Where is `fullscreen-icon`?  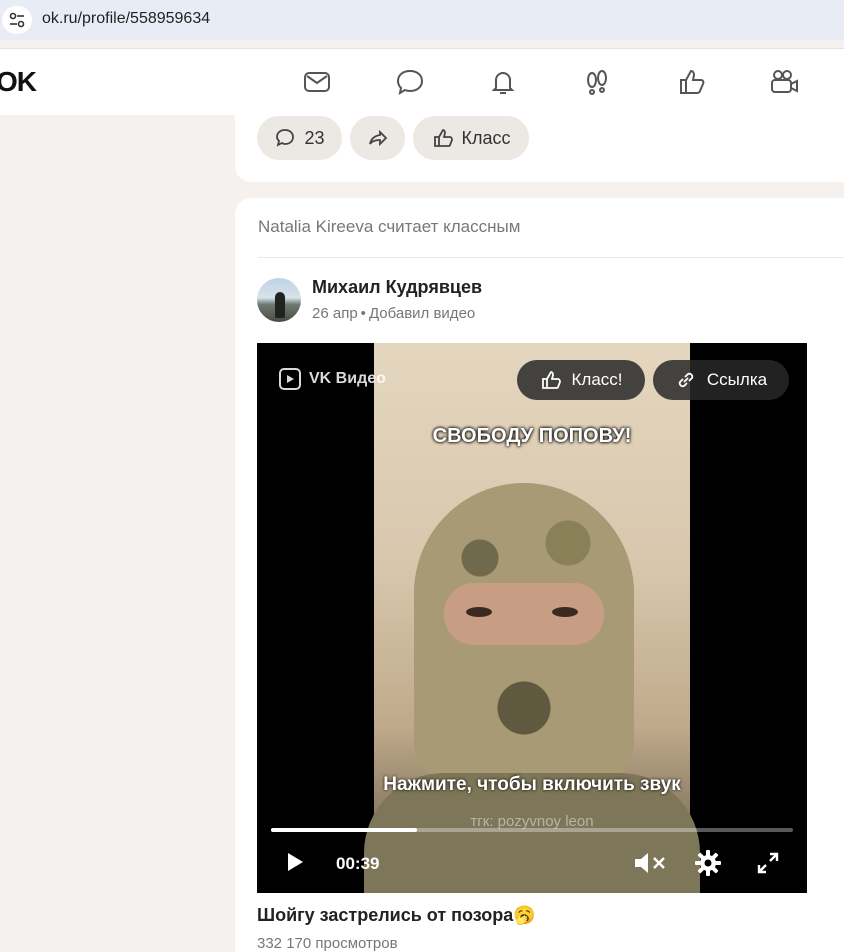 fullscreen-icon is located at coordinates (768, 863).